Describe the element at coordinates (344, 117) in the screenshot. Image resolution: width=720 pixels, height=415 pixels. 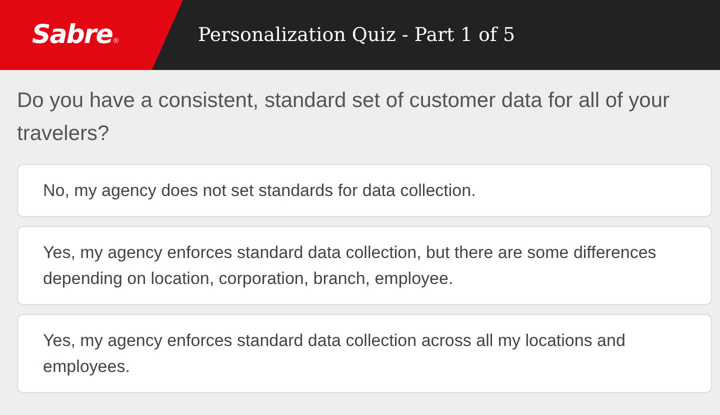
I see `question-text: Do you have a consistent, standard set of customer data for all of your travelers?` at that location.